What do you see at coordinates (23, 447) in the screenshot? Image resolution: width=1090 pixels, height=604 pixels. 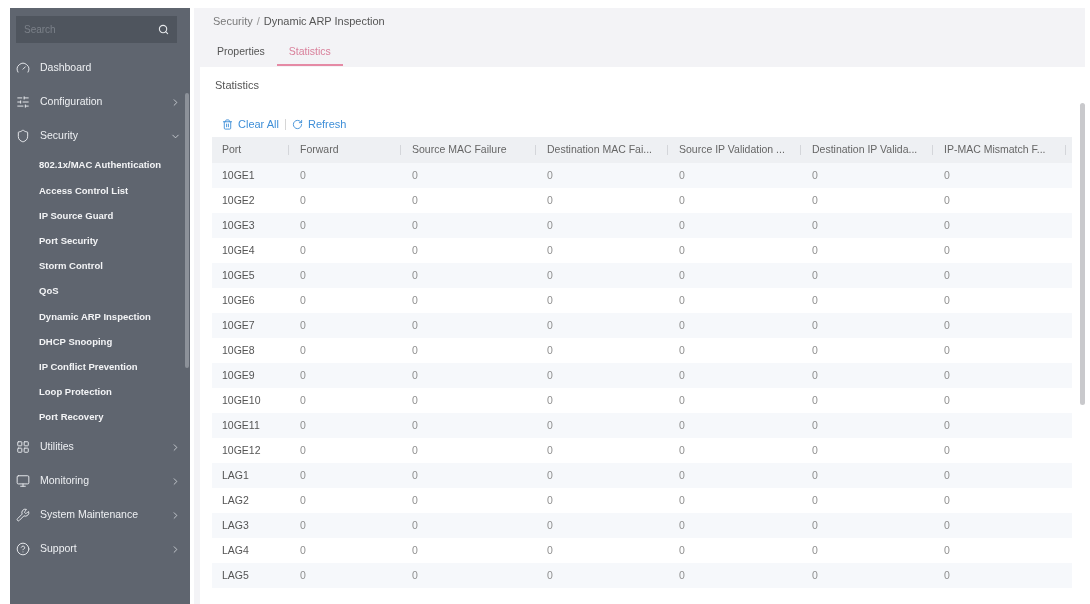 I see `grid-icon` at bounding box center [23, 447].